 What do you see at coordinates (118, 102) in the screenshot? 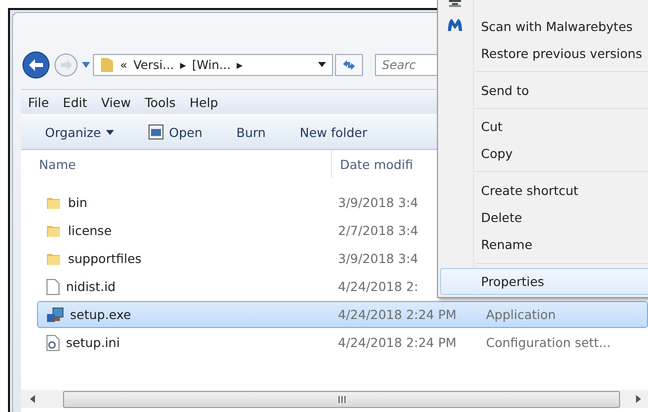
I see `menu-item: View` at bounding box center [118, 102].